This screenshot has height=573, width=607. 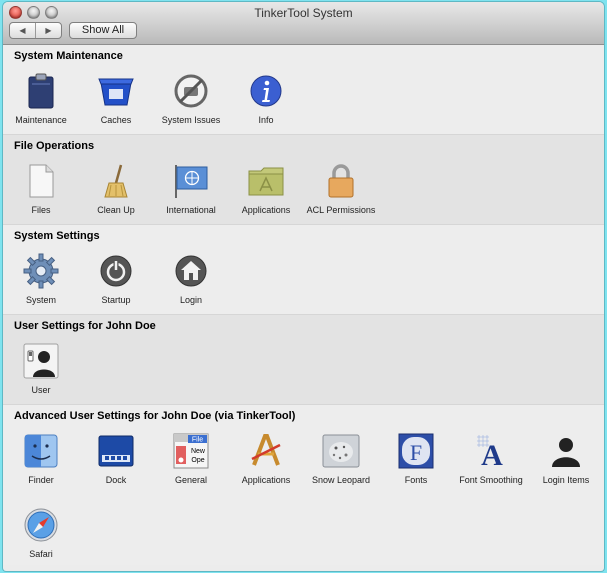 What do you see at coordinates (41, 525) in the screenshot?
I see `safari-icon` at bounding box center [41, 525].